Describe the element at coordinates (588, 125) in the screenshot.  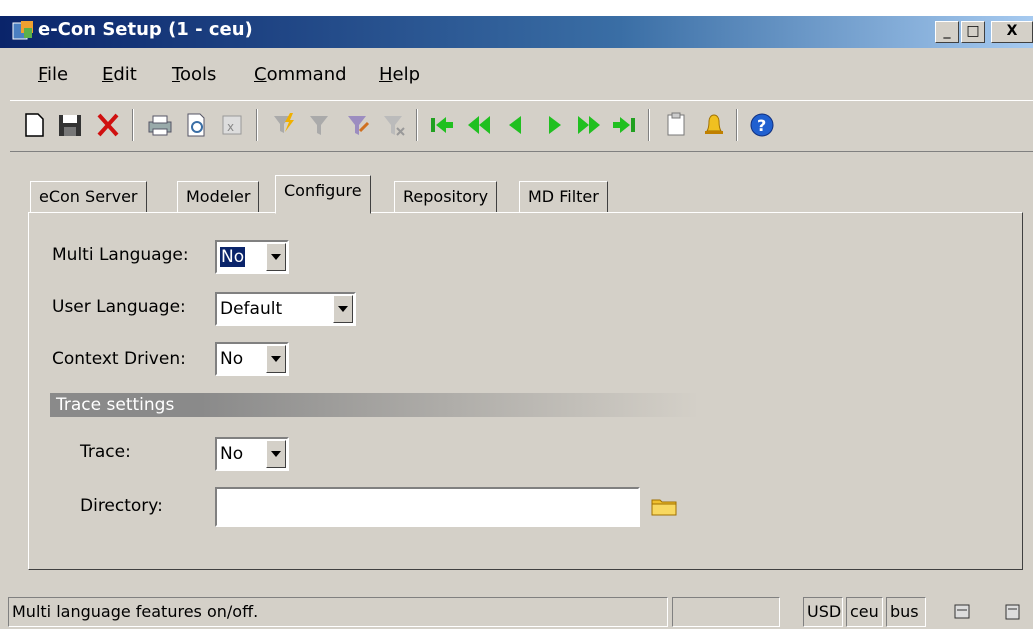
I see `fast-forward-icon` at that location.